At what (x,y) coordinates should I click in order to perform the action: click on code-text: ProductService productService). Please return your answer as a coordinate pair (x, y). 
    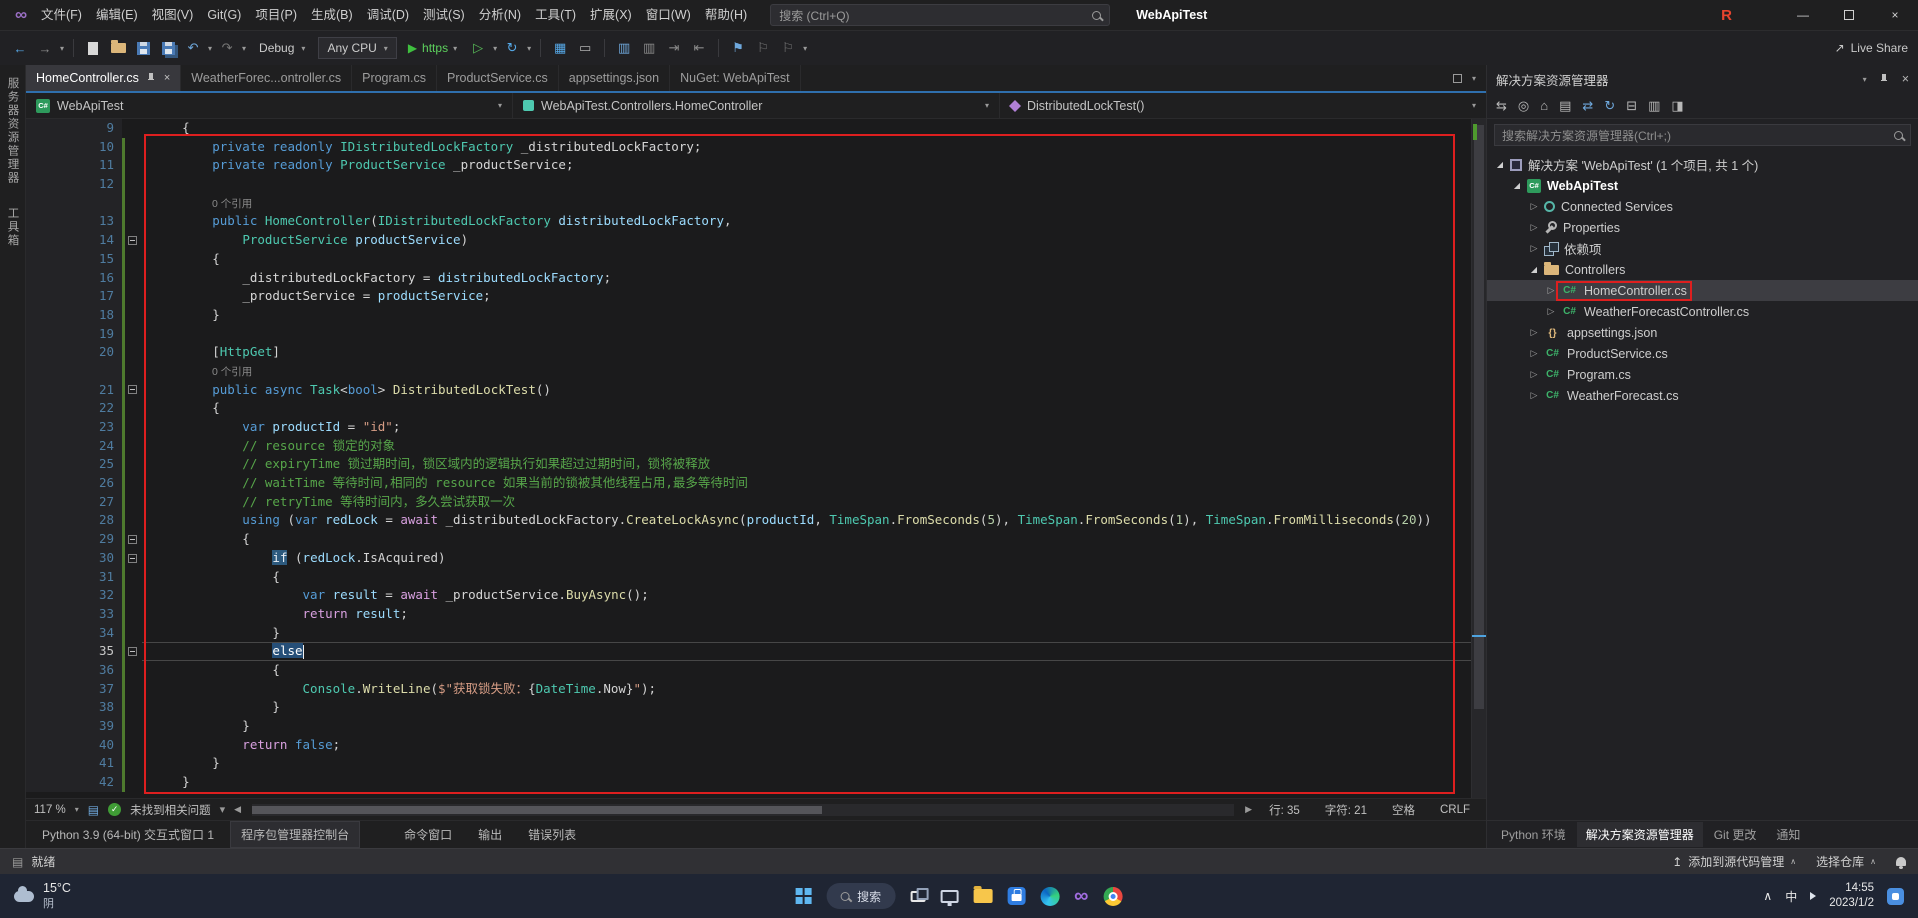
    Looking at the image, I should click on (806, 240).